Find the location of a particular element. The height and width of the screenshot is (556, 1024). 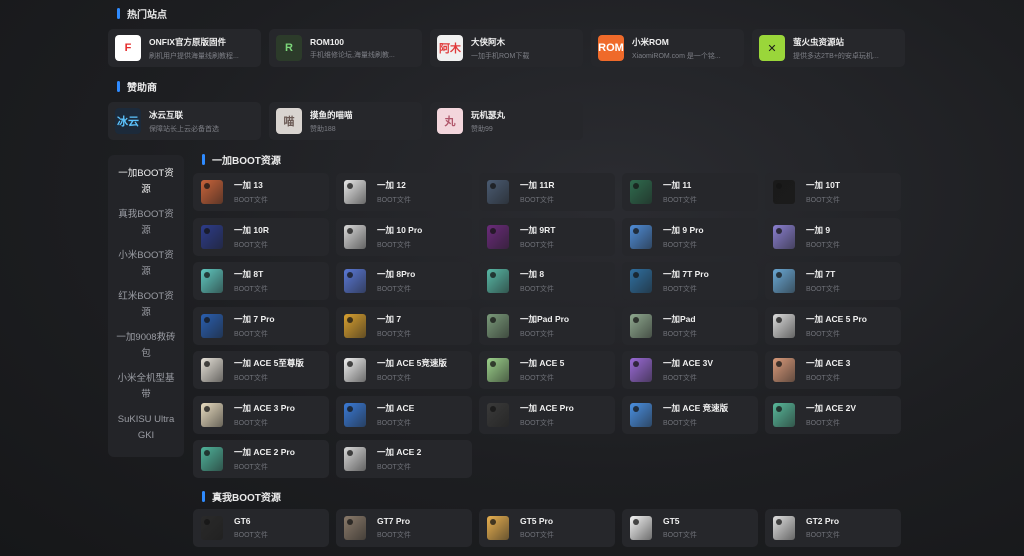

device-text: 一加 ACE 3 Pro BOOT文件 is located at coordinates (264, 415).